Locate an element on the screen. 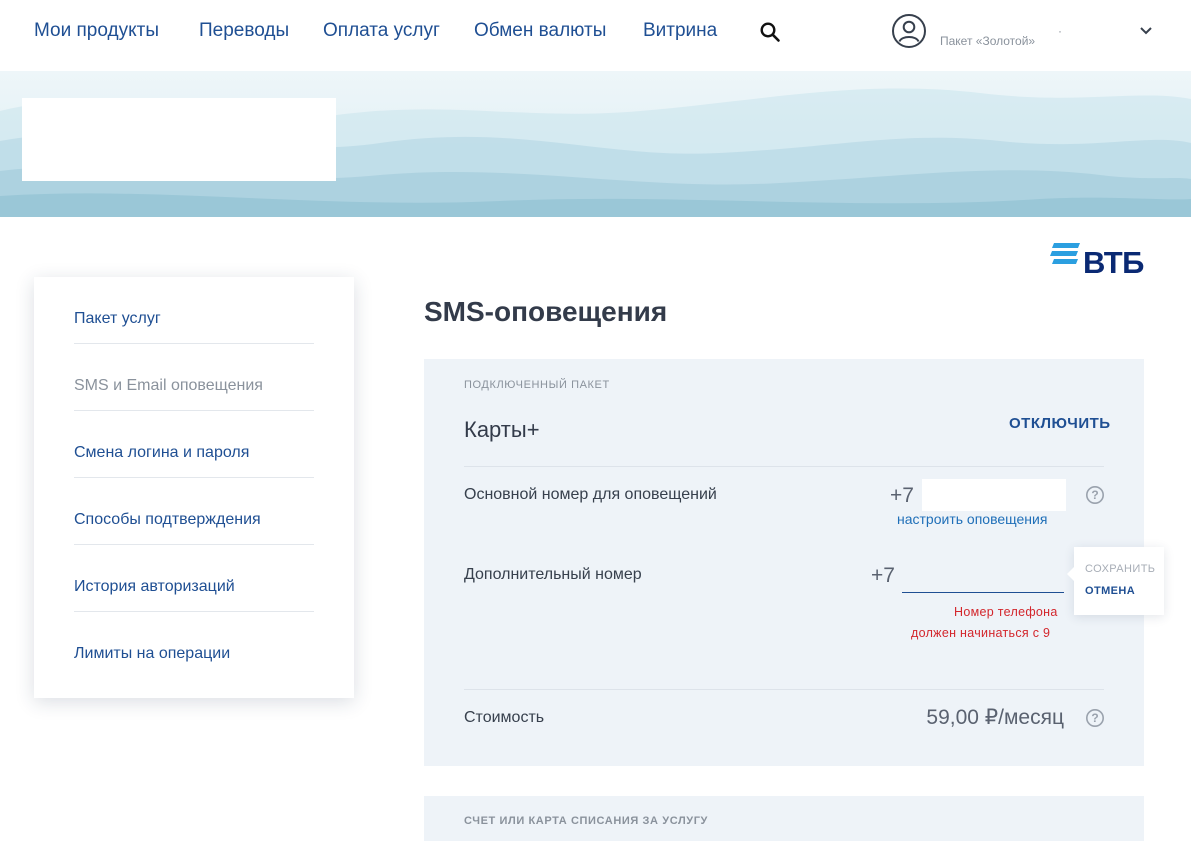  side-item-label: Лимиты на операции is located at coordinates (152, 654).